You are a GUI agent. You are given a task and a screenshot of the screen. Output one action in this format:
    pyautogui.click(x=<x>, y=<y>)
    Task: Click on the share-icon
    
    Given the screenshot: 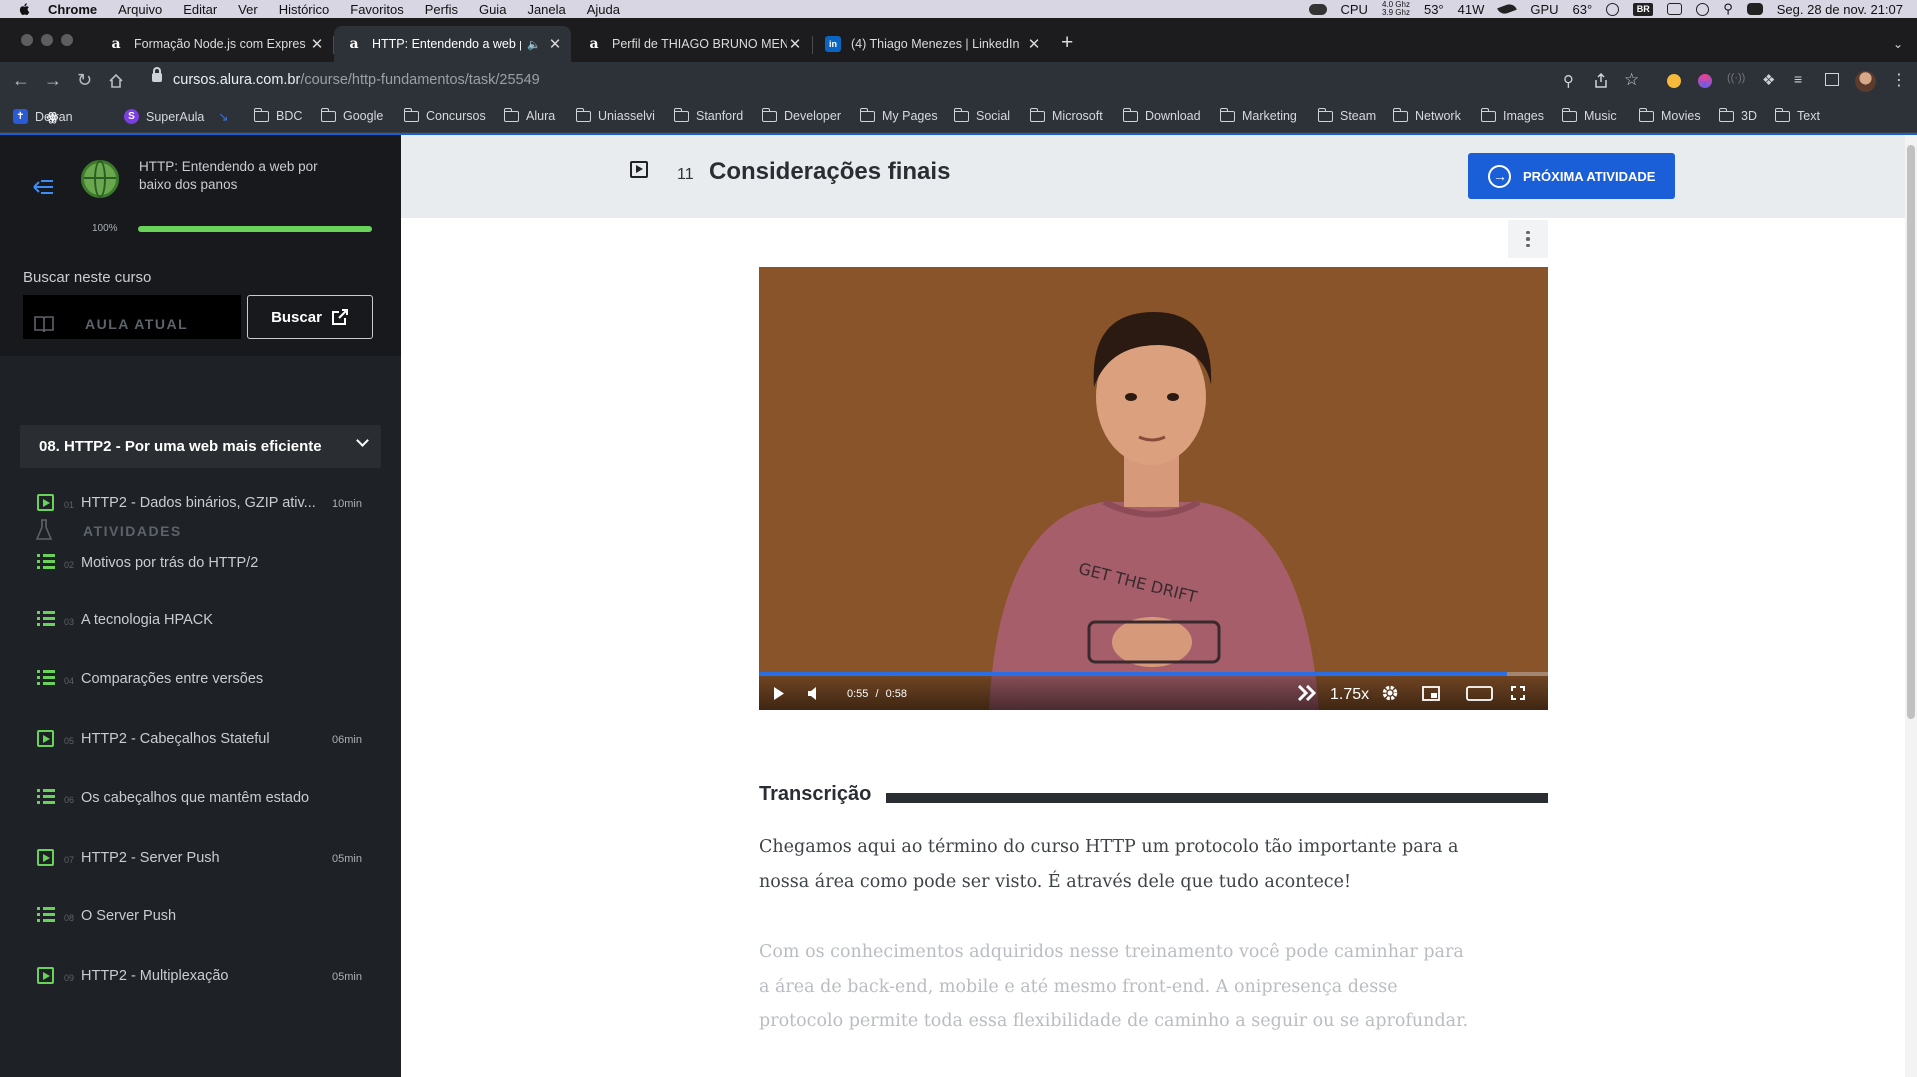 What is the action you would take?
    pyautogui.click(x=1601, y=80)
    